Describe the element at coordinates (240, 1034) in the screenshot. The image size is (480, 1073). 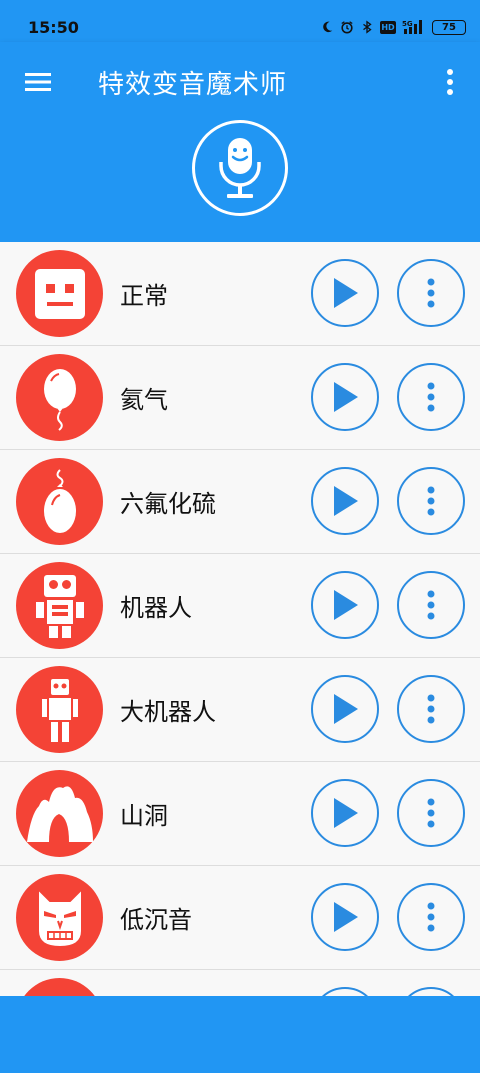
I see `bottom-bar` at that location.